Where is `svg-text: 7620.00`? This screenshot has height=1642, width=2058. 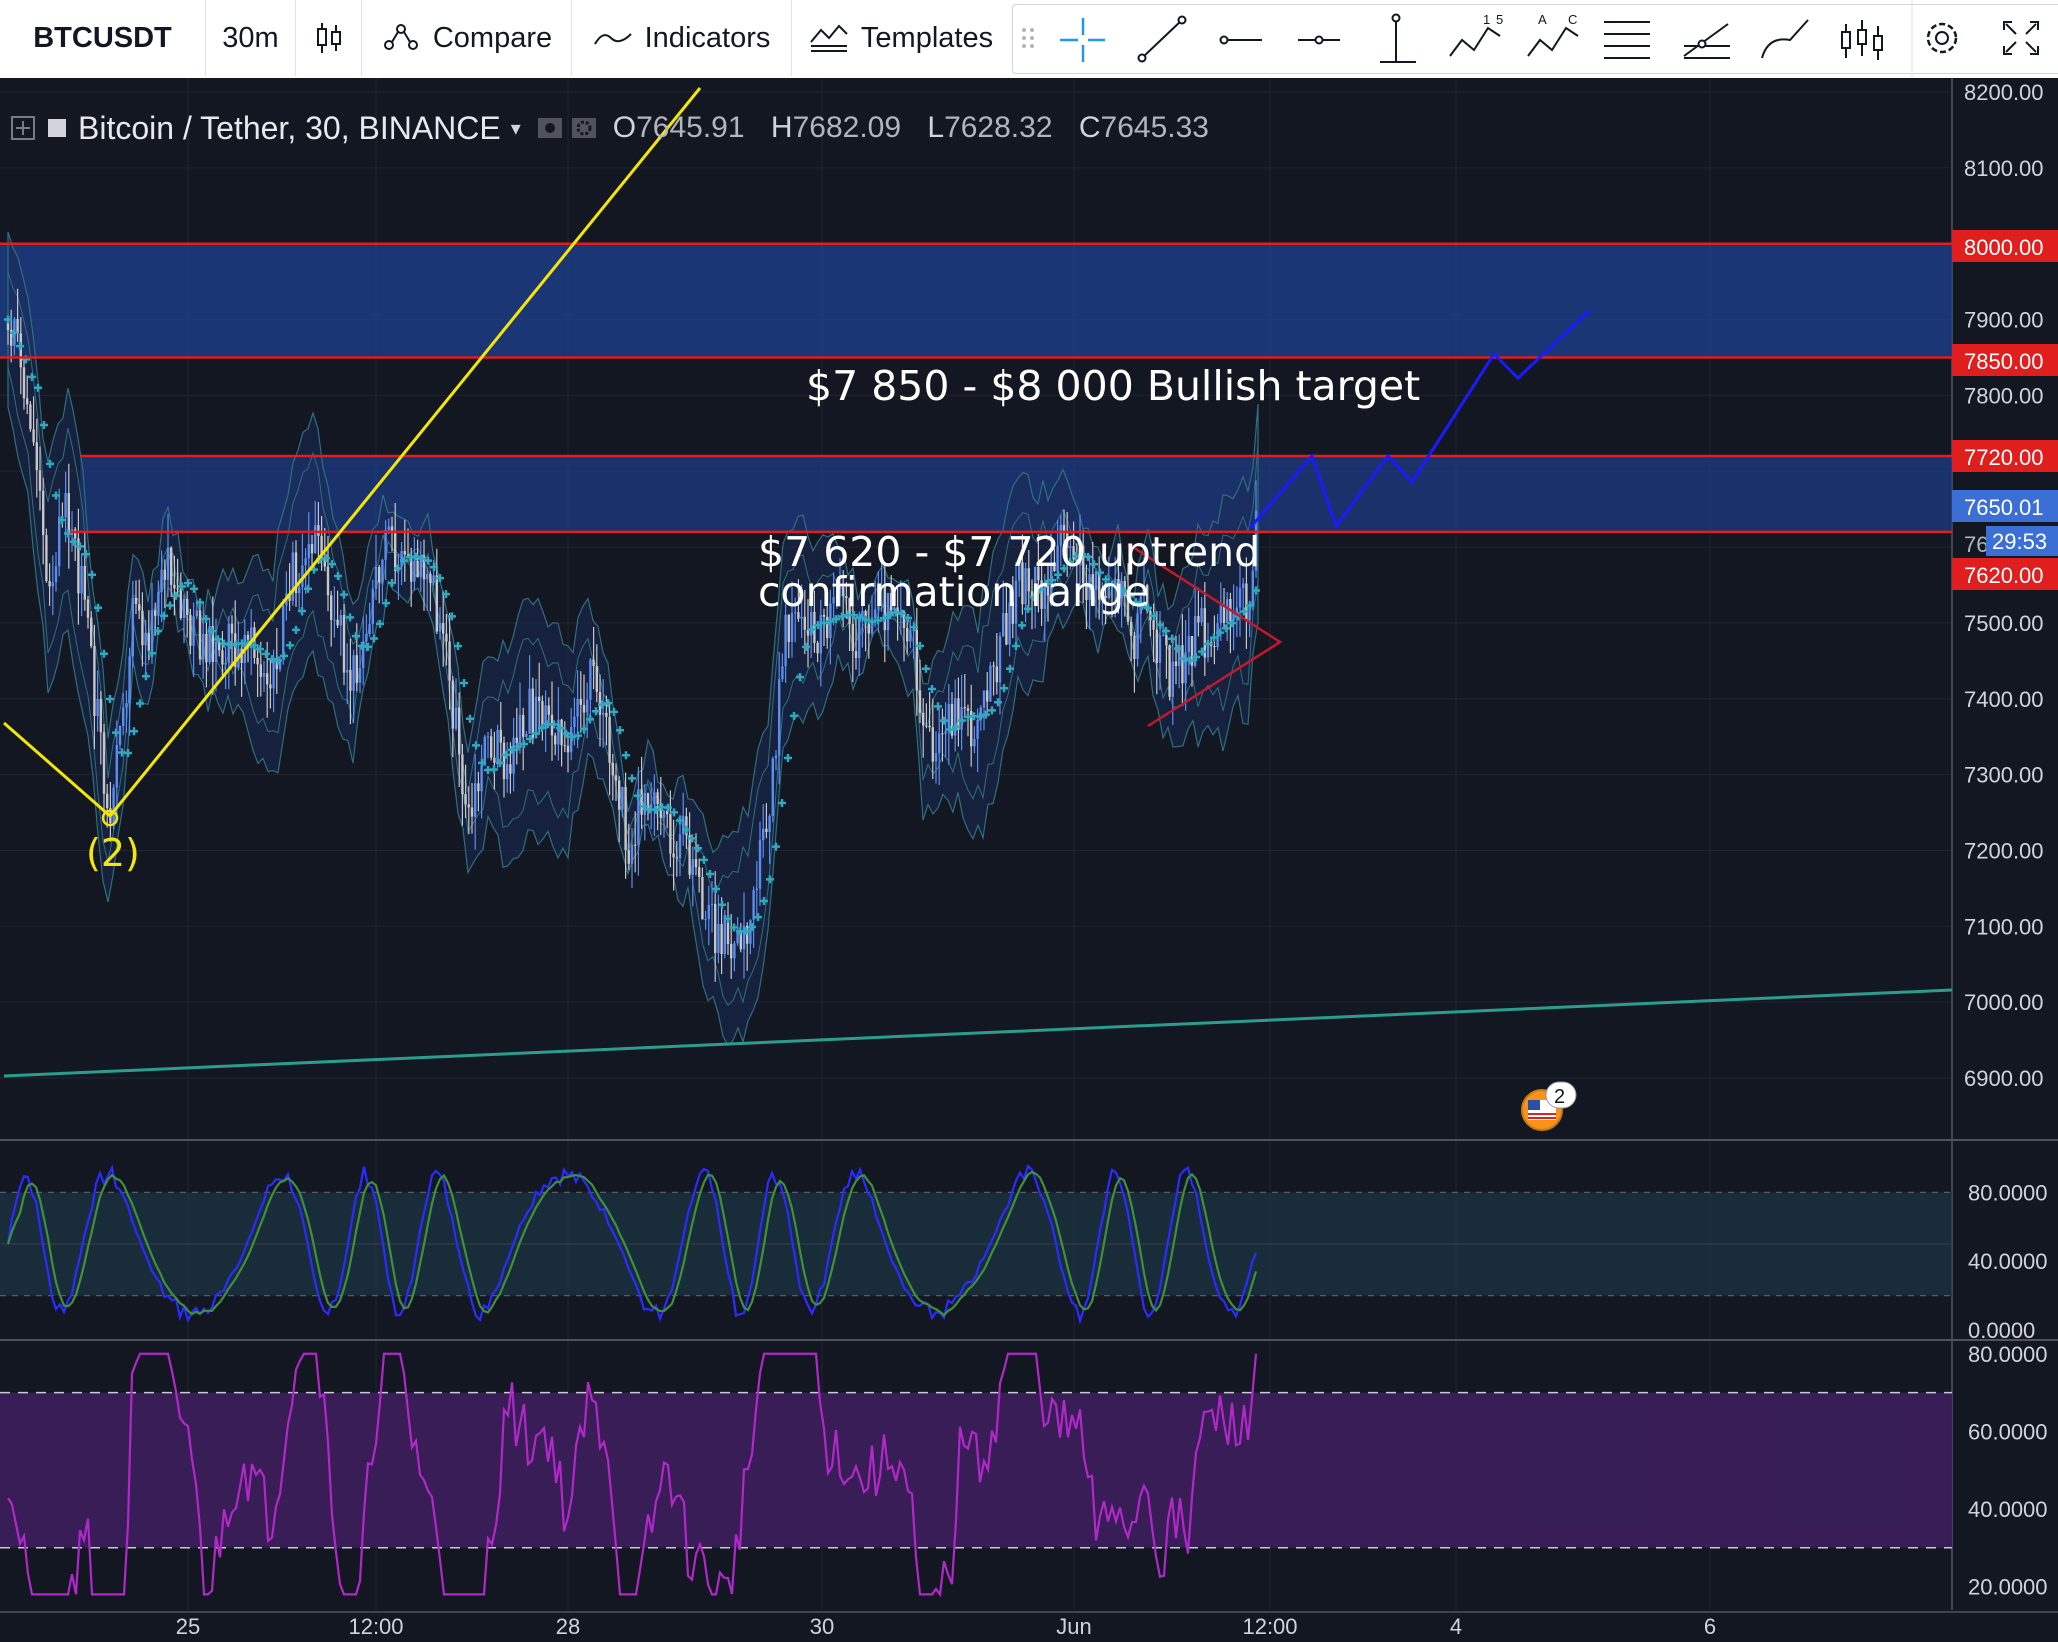
svg-text: 7620.00 is located at coordinates (2004, 575).